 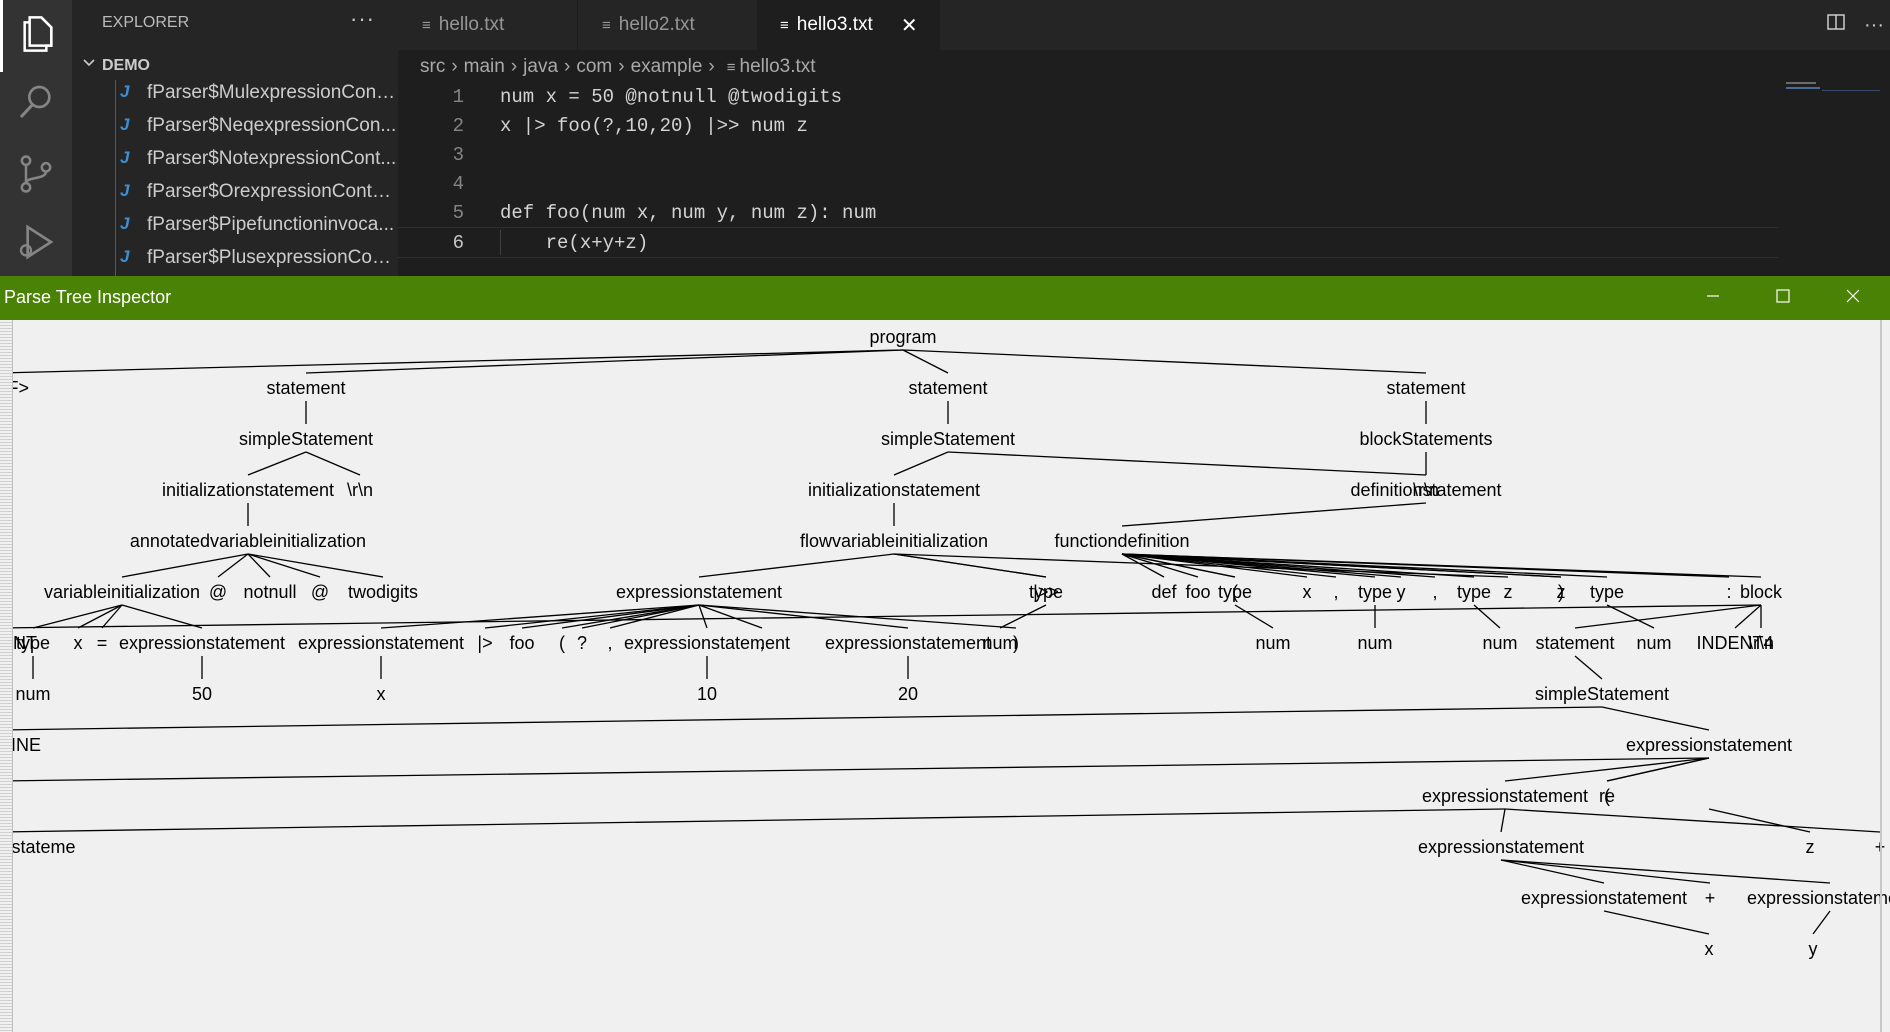 I want to click on tree-node: ), so click(x=1561, y=592).